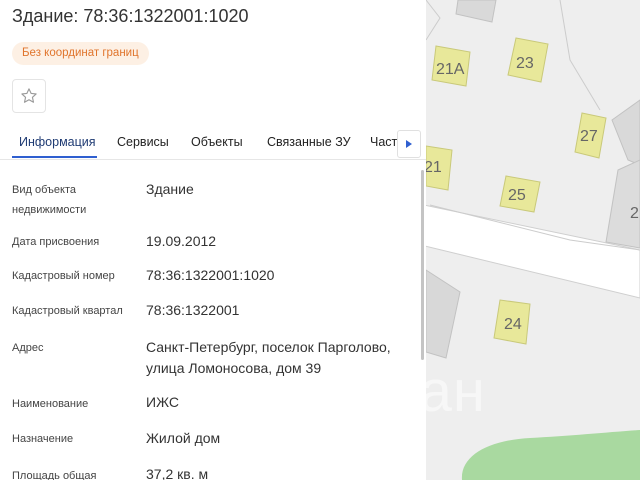 This screenshot has width=640, height=480. I want to click on plot-number-label: 23, so click(525, 63).